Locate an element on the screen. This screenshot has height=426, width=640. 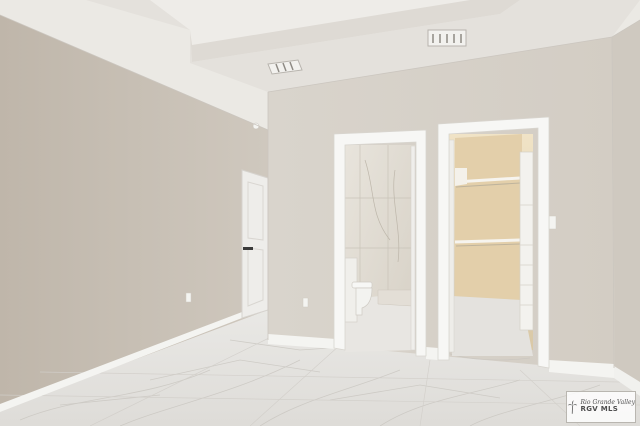
ceiling-vent-right is located at coordinates (447, 38).